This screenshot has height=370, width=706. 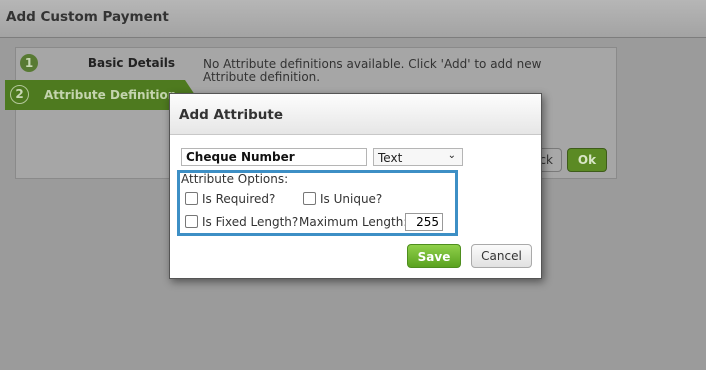 What do you see at coordinates (191, 198) in the screenshot?
I see `is-required-checkbox` at bounding box center [191, 198].